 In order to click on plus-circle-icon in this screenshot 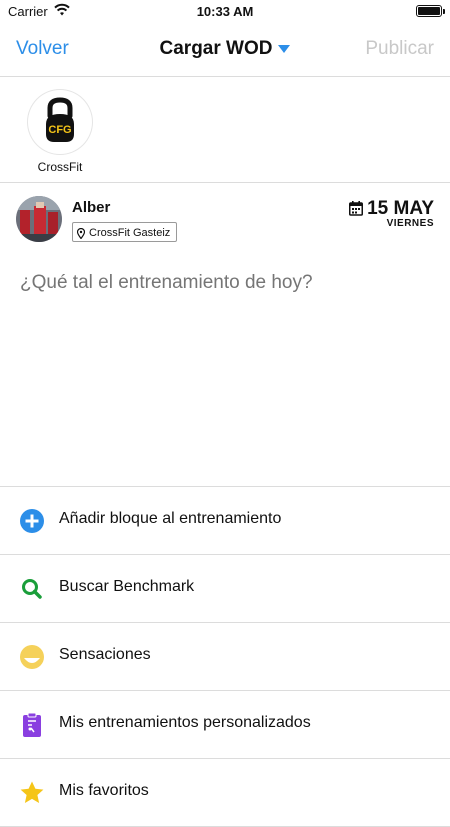, I will do `click(32, 521)`.